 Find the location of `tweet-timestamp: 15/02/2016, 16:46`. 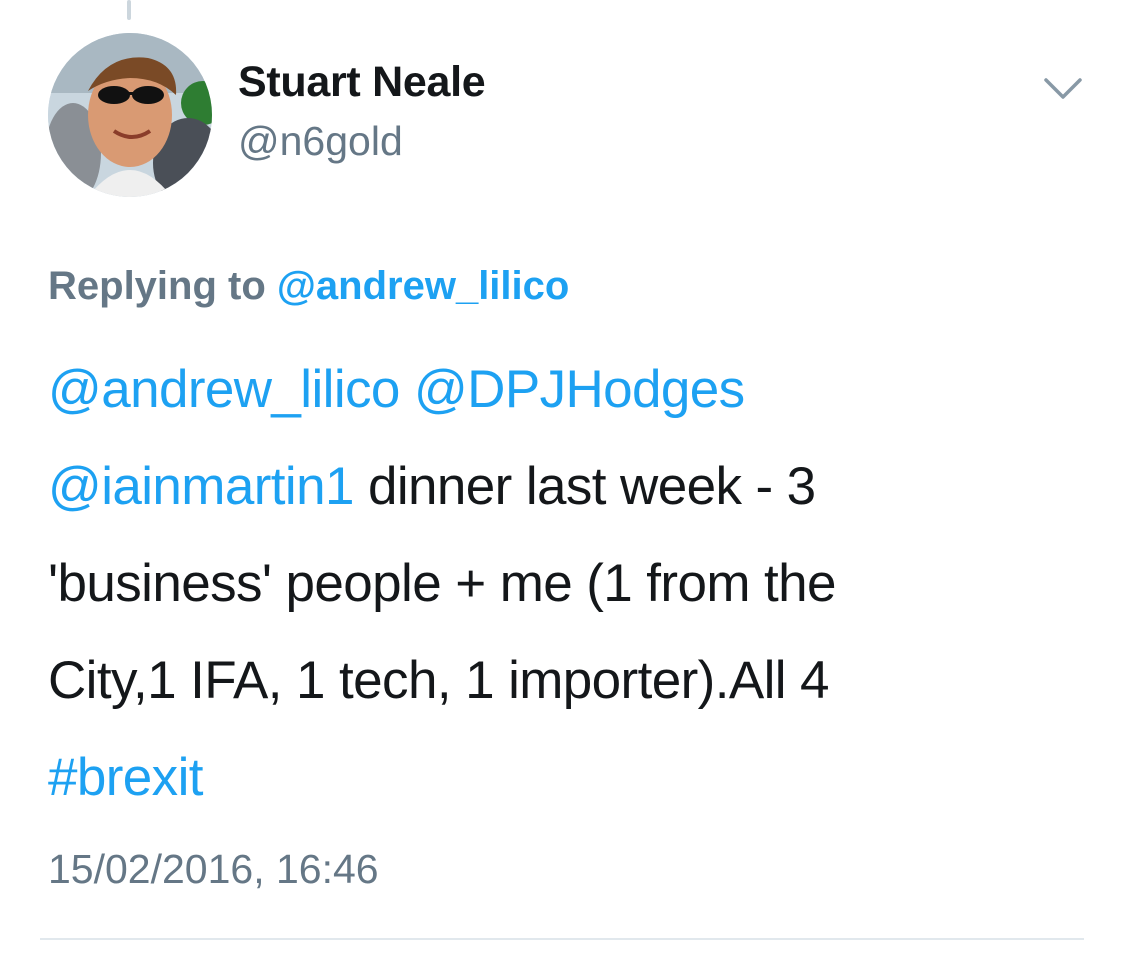

tweet-timestamp: 15/02/2016, 16:46 is located at coordinates (213, 869).